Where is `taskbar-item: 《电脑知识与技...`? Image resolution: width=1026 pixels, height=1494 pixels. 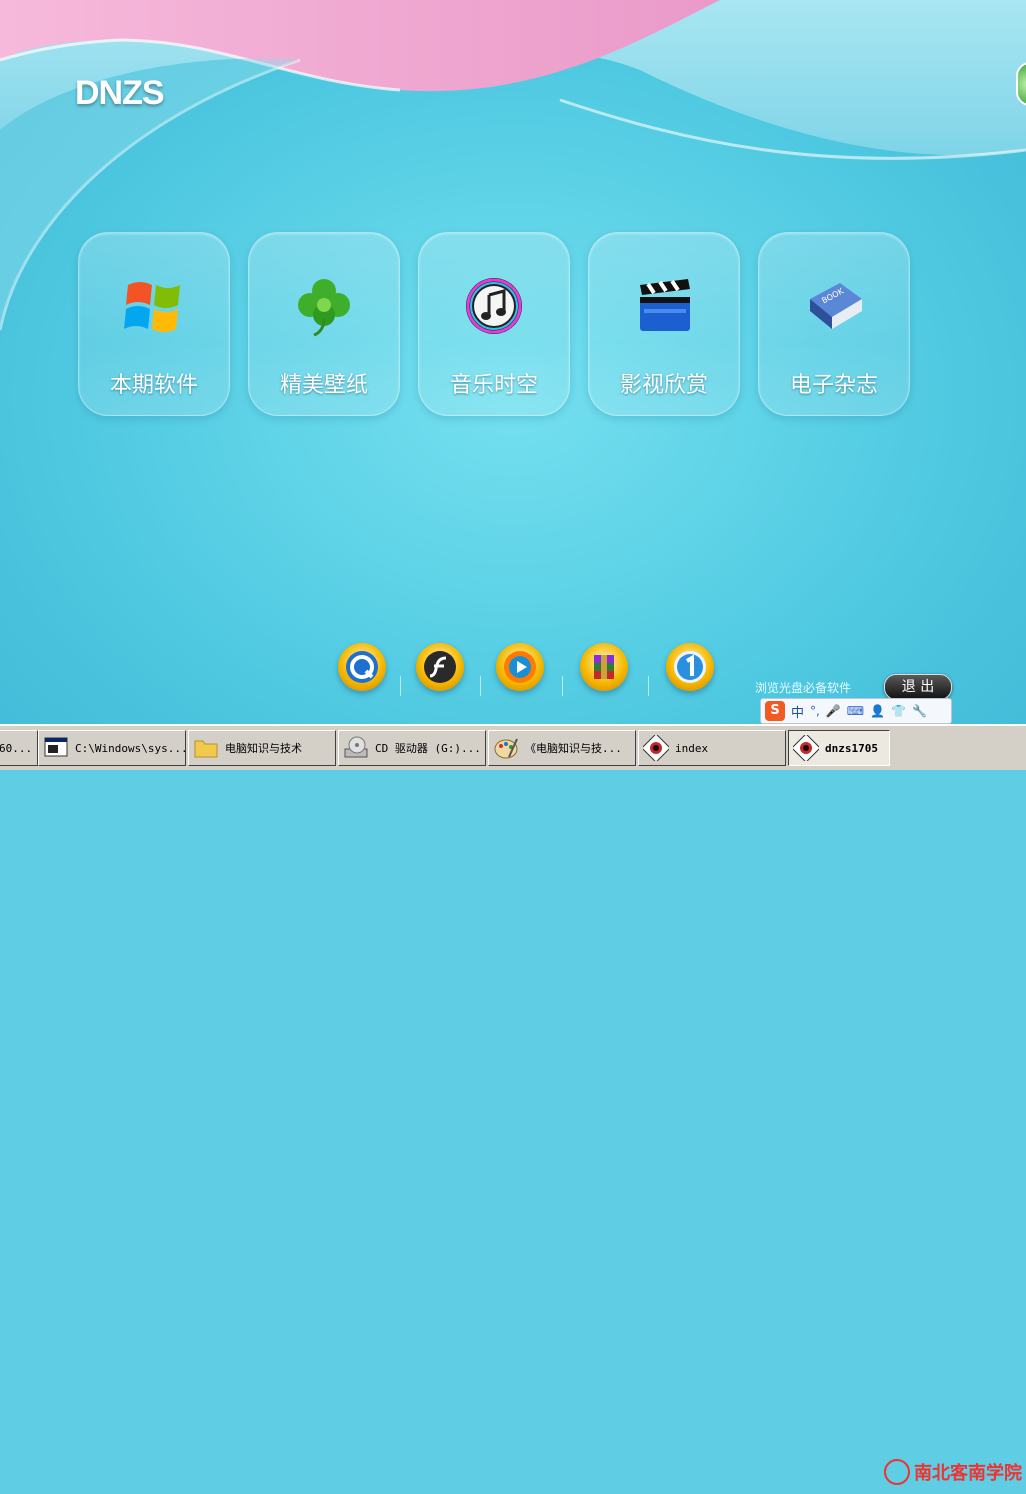
taskbar-item: 《电脑知识与技... is located at coordinates (562, 748).